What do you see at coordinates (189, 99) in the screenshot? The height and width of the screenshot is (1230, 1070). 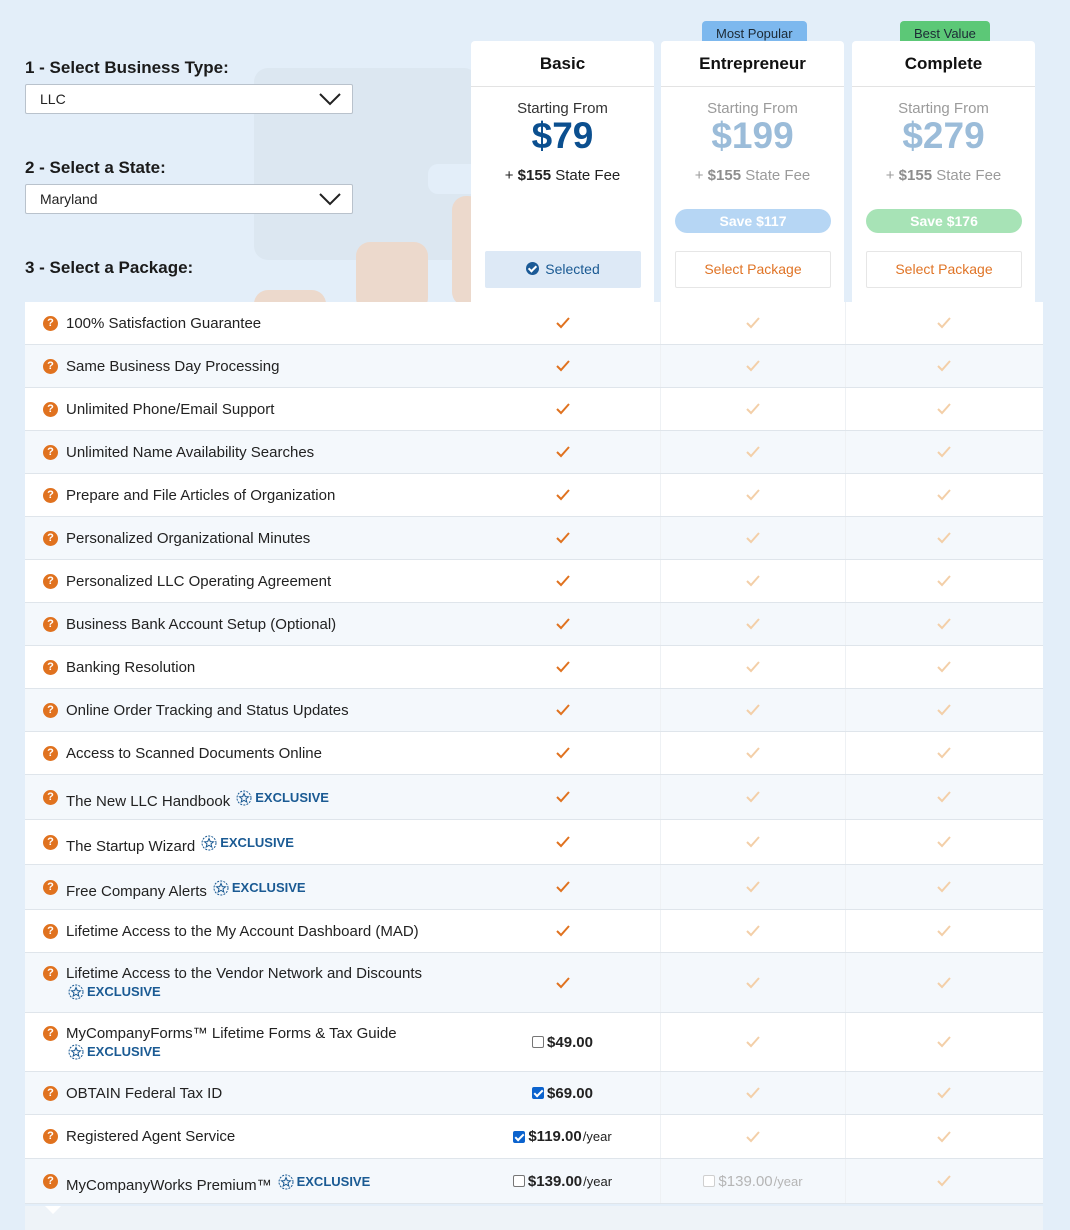 I see `business-type-select: LLC` at bounding box center [189, 99].